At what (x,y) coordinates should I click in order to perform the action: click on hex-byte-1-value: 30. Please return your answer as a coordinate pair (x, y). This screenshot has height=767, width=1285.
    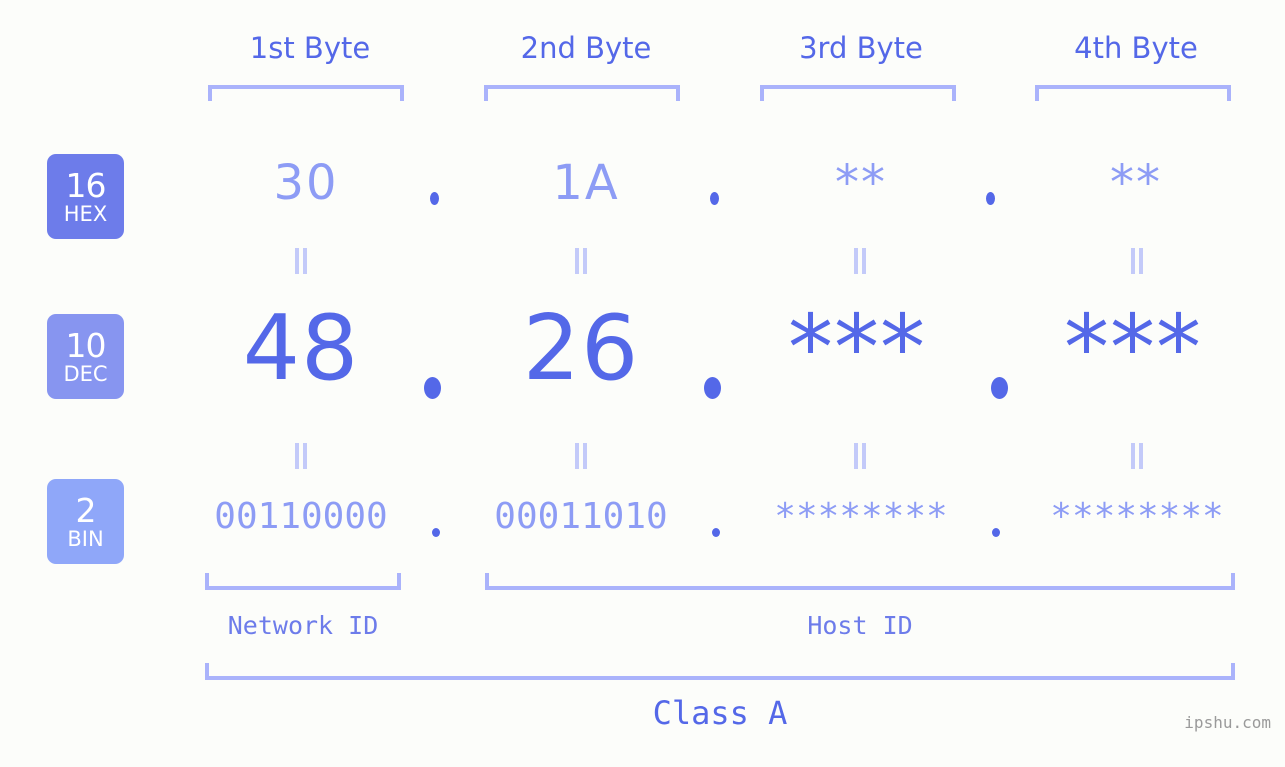
    Looking at the image, I should click on (306, 183).